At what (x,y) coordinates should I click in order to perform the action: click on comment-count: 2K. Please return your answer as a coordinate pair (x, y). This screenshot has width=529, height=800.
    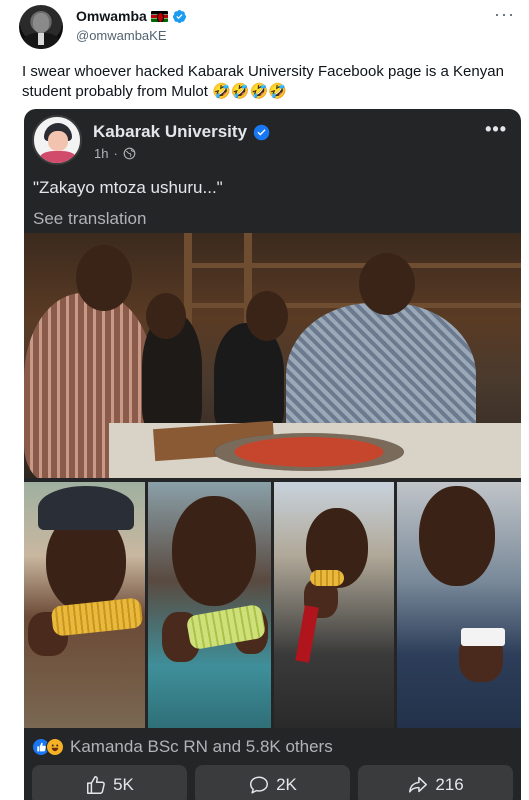
    Looking at the image, I should click on (286, 784).